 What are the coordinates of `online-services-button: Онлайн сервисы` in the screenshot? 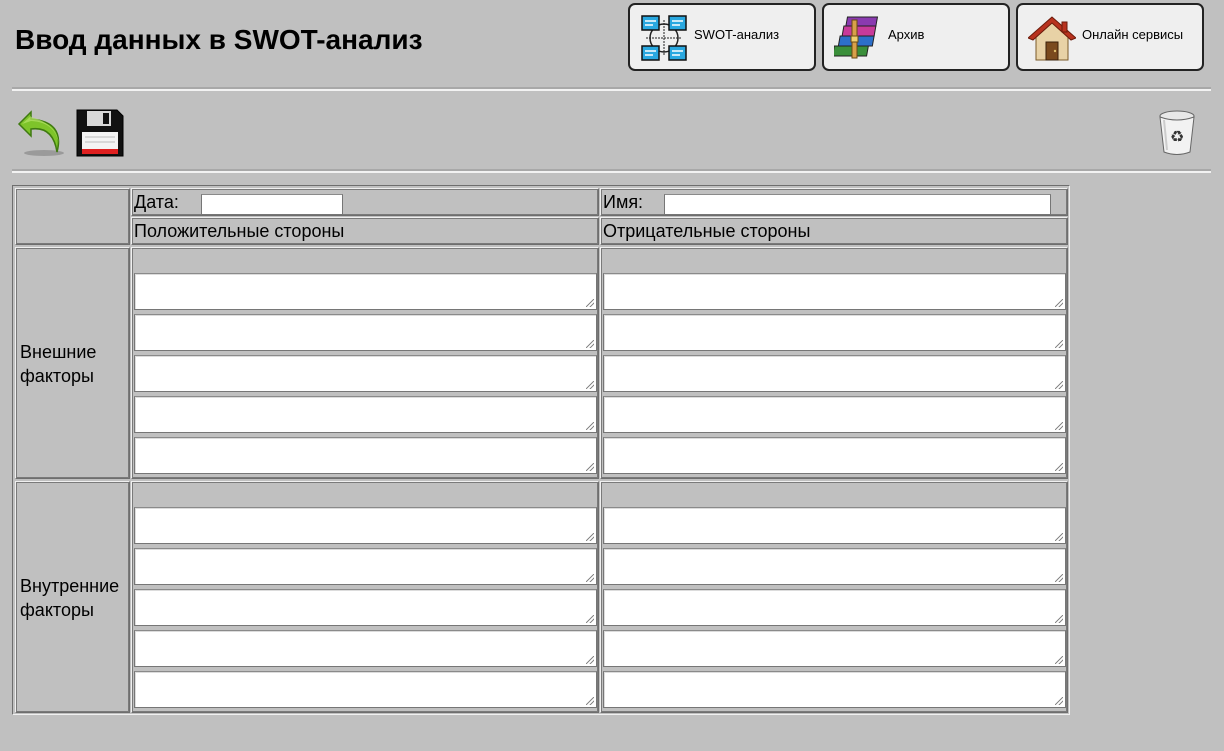 It's located at (1110, 37).